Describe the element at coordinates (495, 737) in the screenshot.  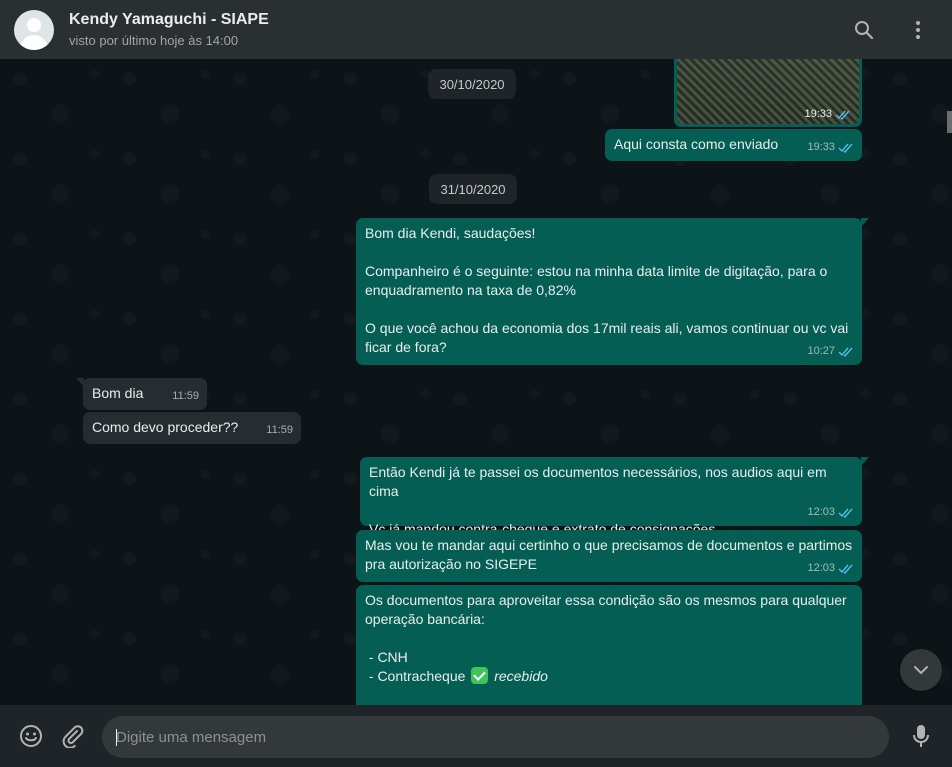
I see `message-input` at that location.